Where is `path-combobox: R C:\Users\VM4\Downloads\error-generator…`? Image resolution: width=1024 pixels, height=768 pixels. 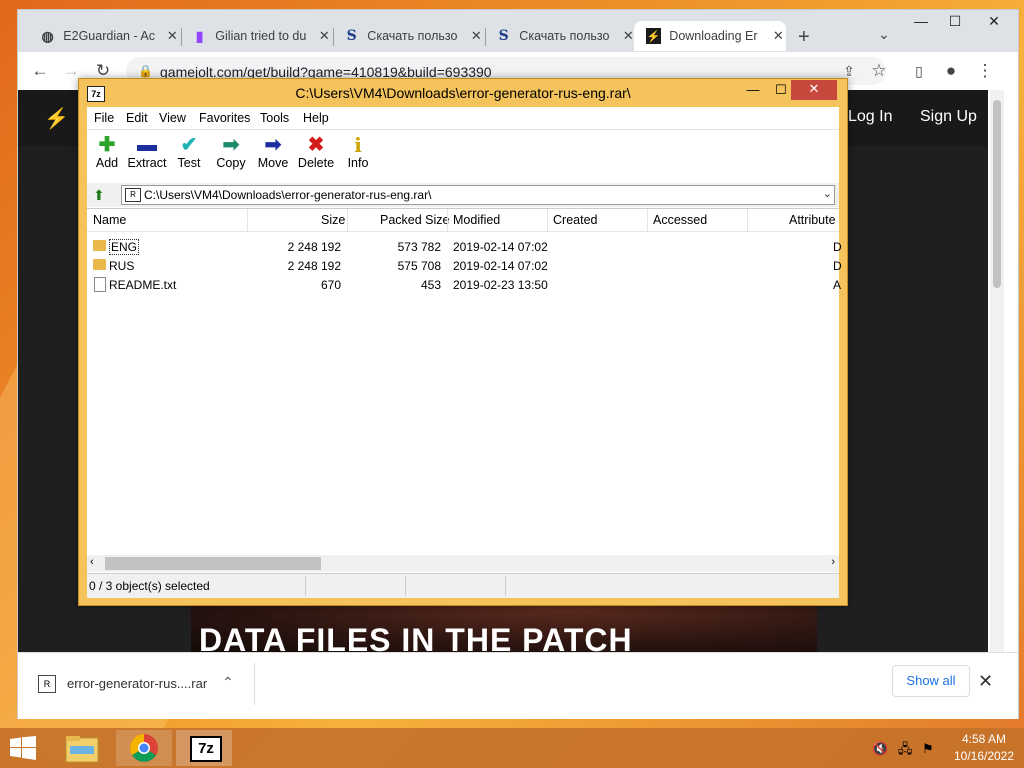 path-combobox: R C:\Users\VM4\Downloads\error-generator… is located at coordinates (478, 195).